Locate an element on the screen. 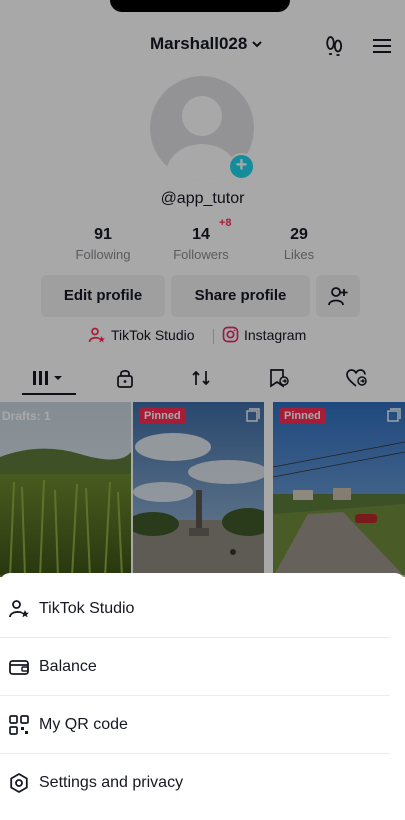 The height and width of the screenshot is (820, 405). menu-item-balance: Balance is located at coordinates (202, 667).